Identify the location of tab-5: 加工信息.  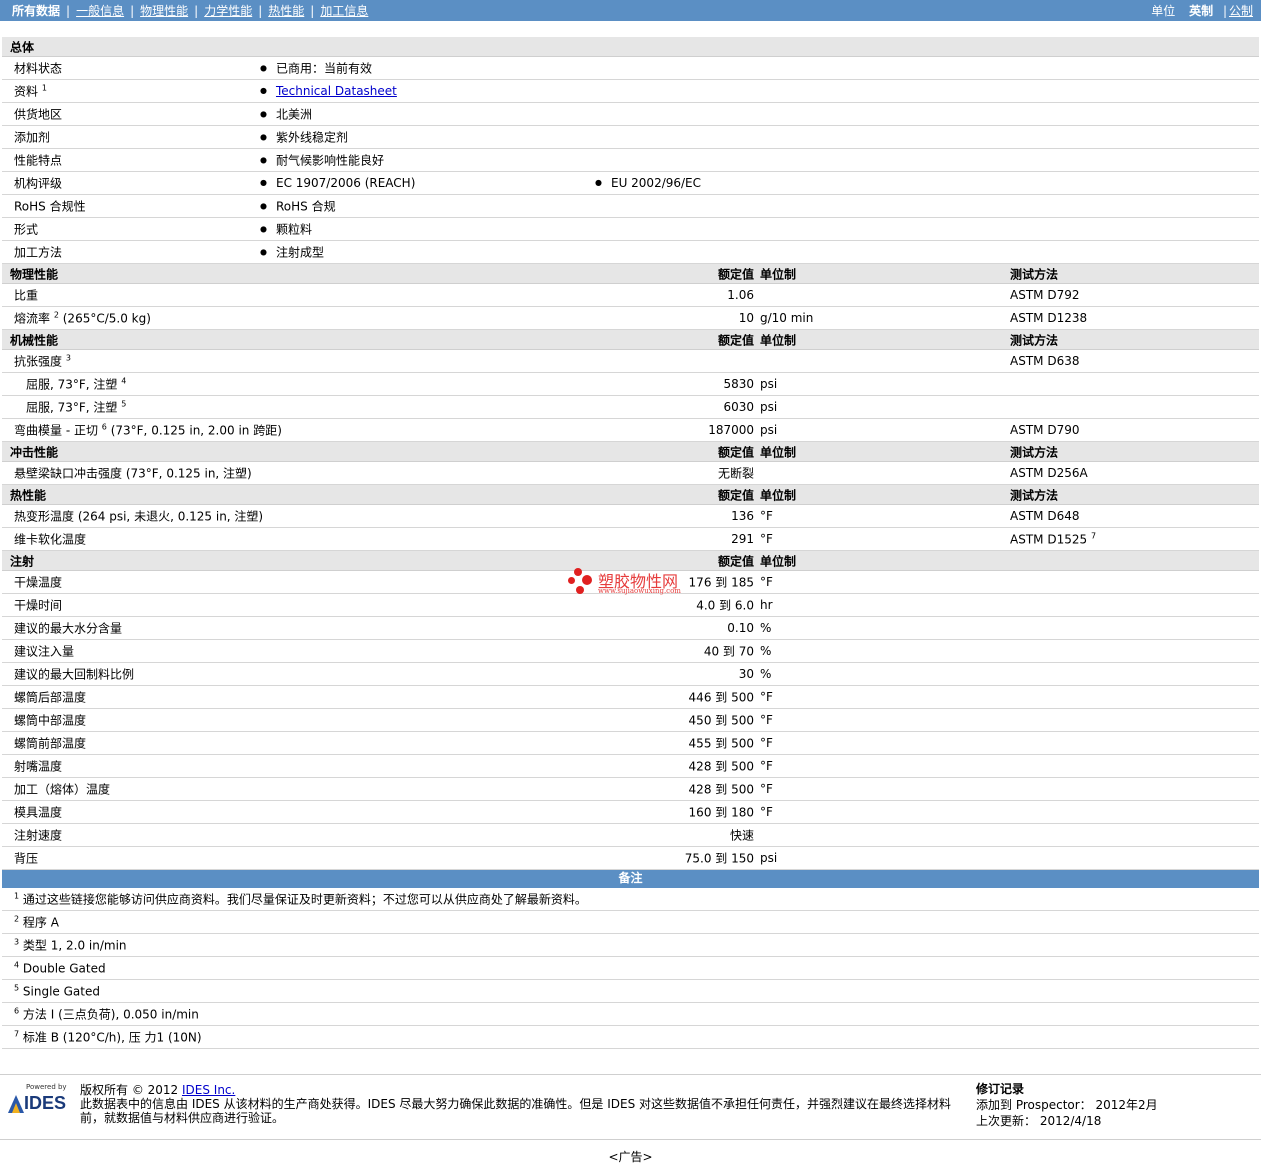
(344, 11).